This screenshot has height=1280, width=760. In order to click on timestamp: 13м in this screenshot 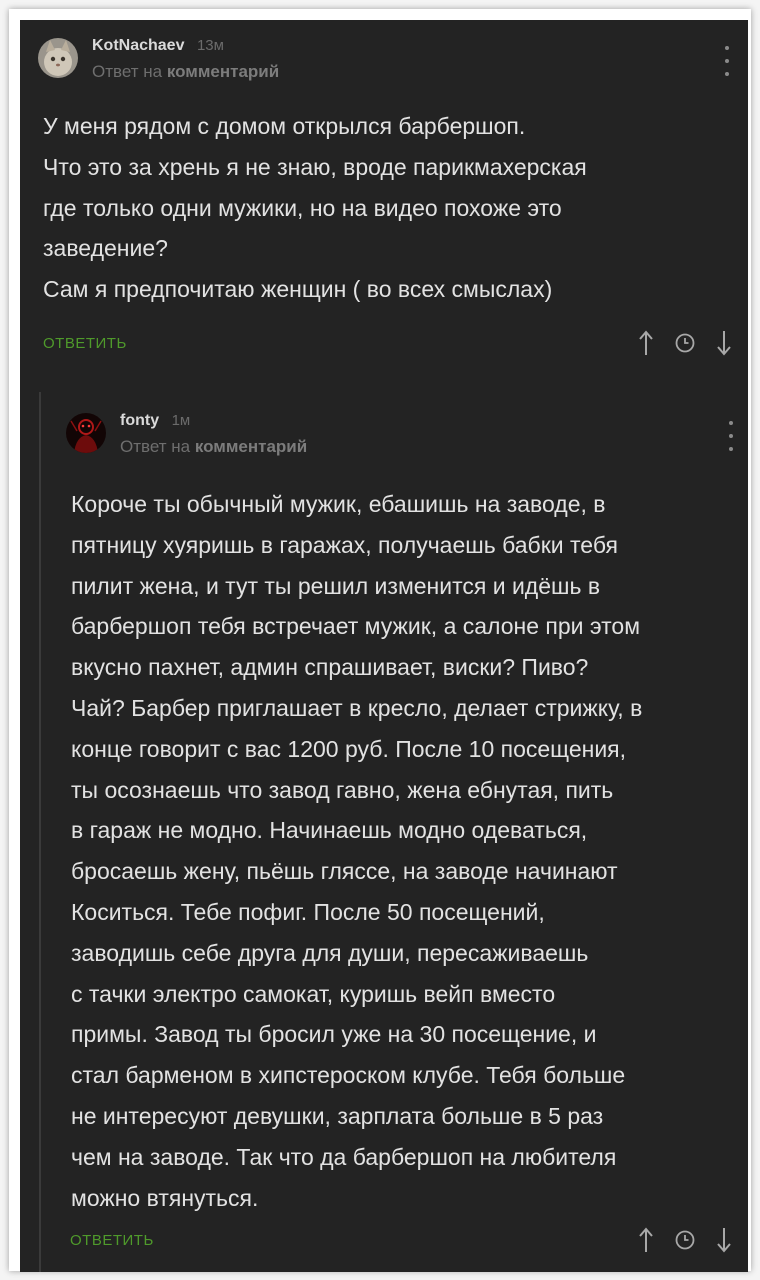, I will do `click(210, 45)`.